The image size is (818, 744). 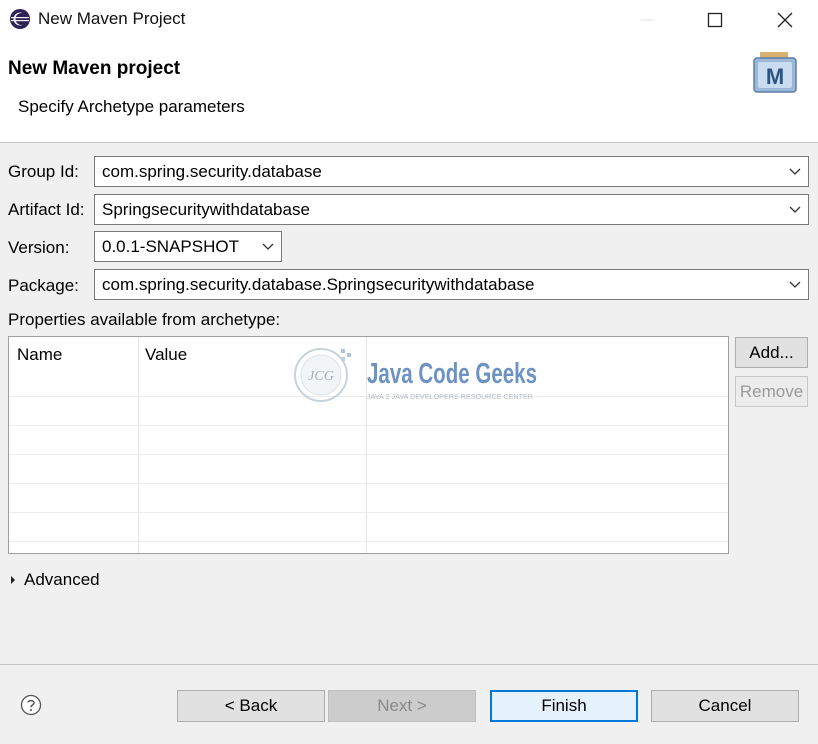 What do you see at coordinates (212, 171) in the screenshot?
I see `group-id-value: com.spring.security.database` at bounding box center [212, 171].